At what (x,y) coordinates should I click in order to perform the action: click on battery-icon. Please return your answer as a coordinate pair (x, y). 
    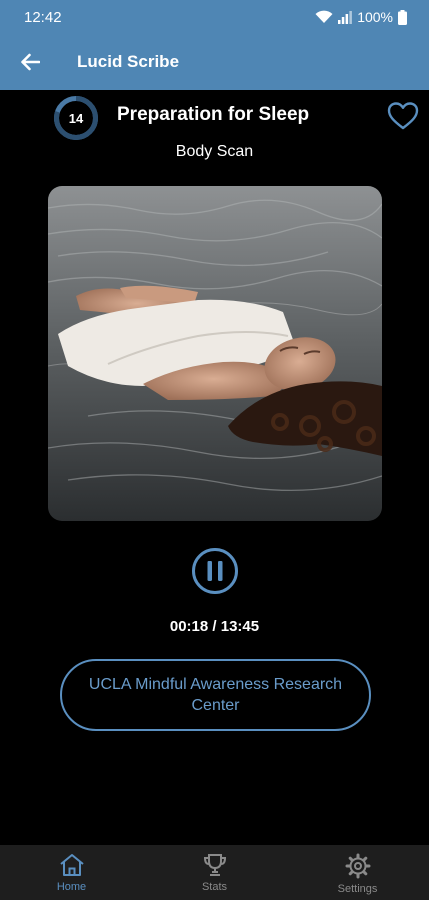
    Looking at the image, I should click on (402, 17).